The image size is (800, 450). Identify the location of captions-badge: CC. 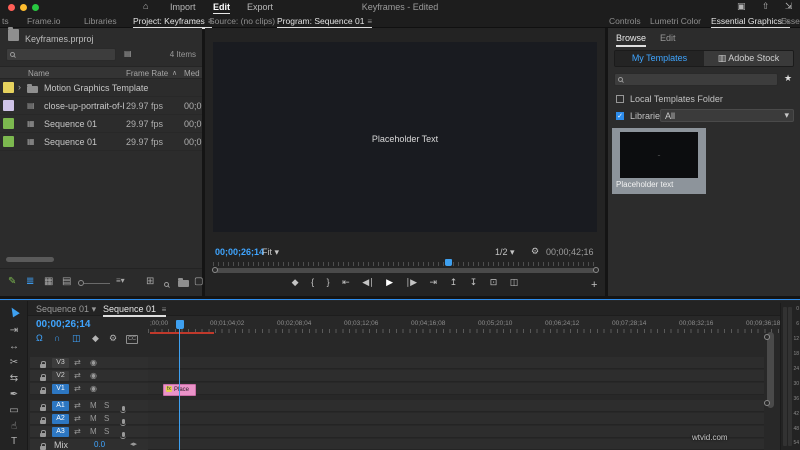
(132, 339).